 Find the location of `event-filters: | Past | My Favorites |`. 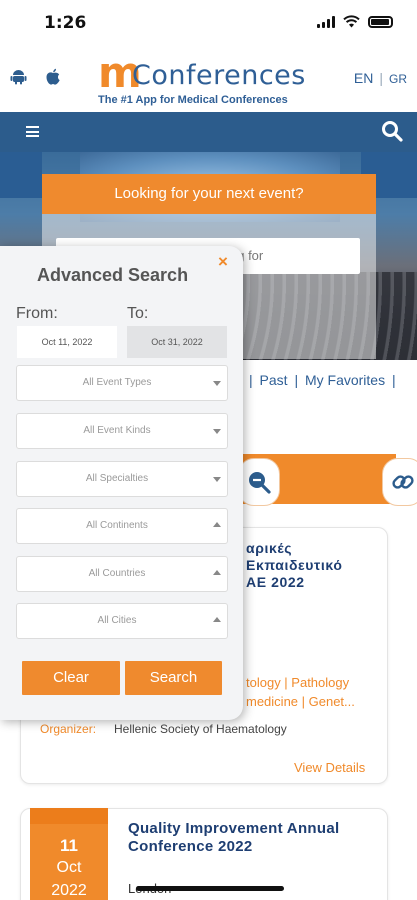

event-filters: | Past | My Favorites | is located at coordinates (322, 380).